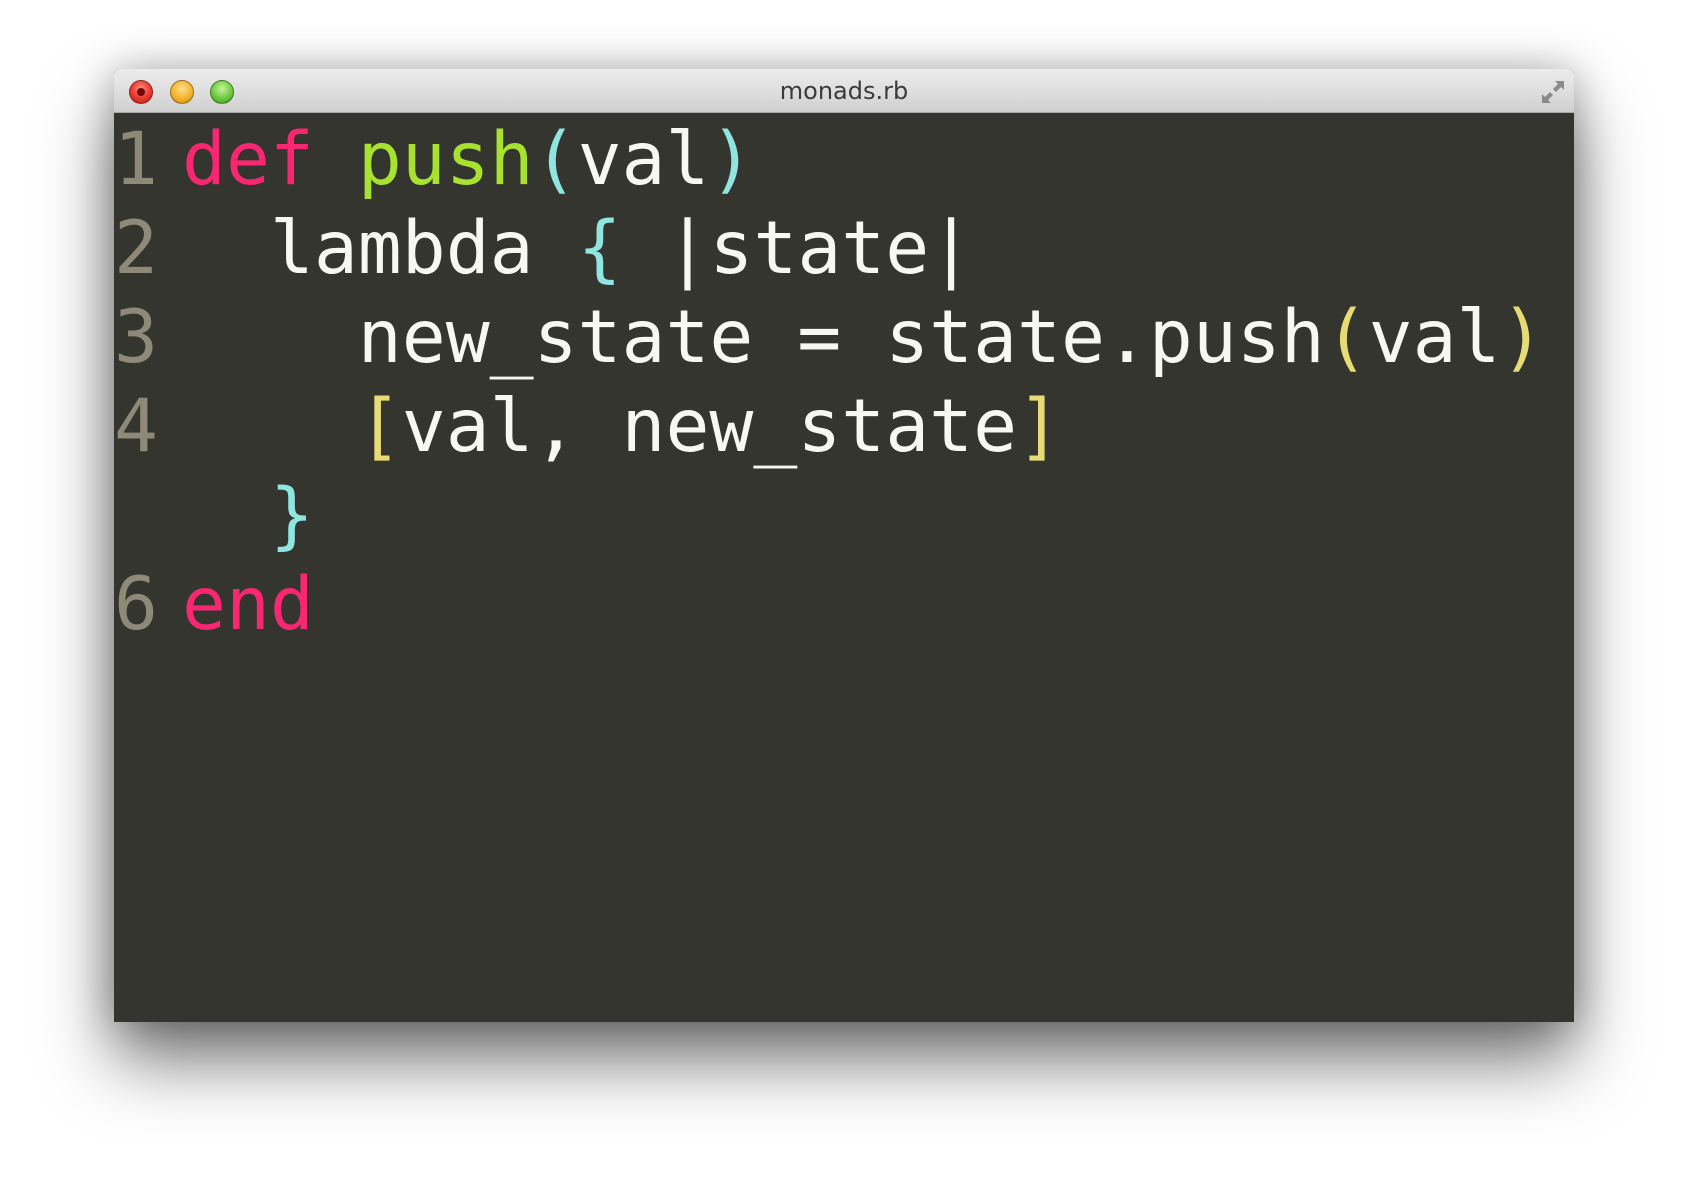  I want to click on line-number: 2, so click(136, 248).